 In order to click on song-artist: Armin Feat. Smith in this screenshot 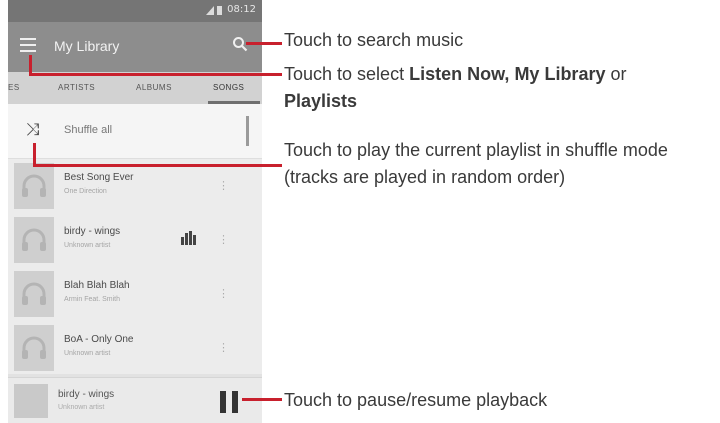, I will do `click(92, 299)`.